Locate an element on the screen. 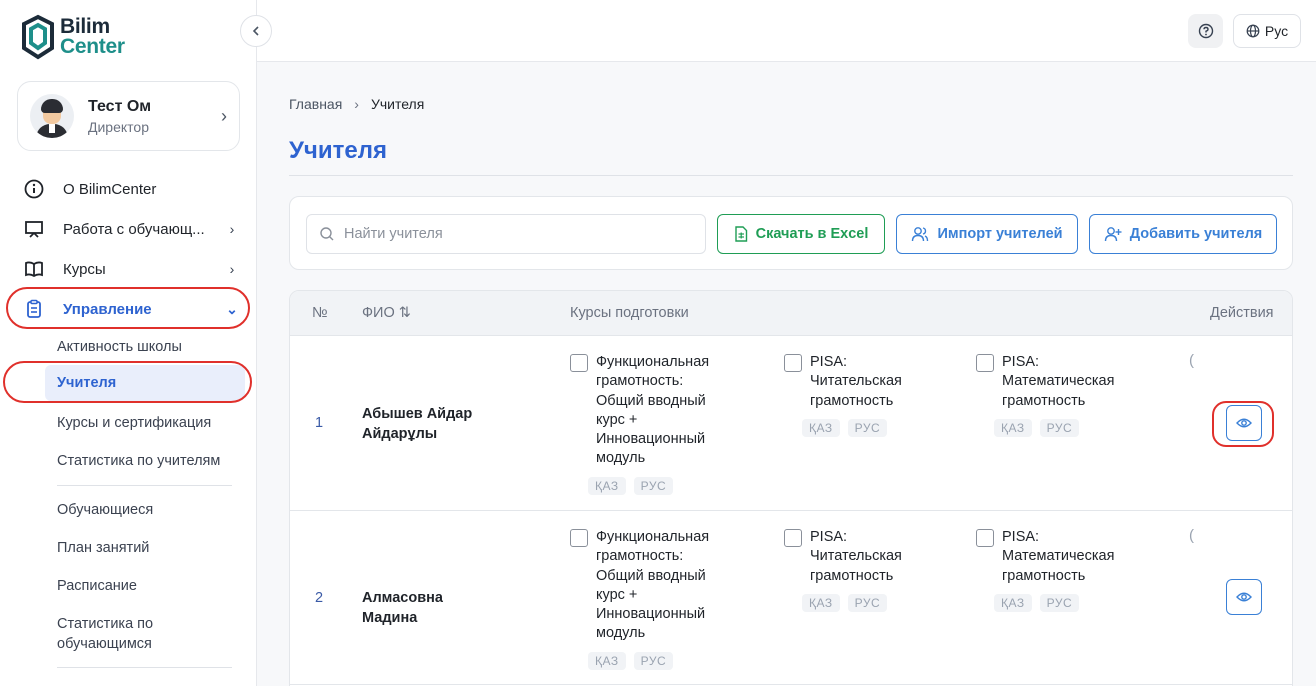  collapse-sidebar-button is located at coordinates (256, 31).